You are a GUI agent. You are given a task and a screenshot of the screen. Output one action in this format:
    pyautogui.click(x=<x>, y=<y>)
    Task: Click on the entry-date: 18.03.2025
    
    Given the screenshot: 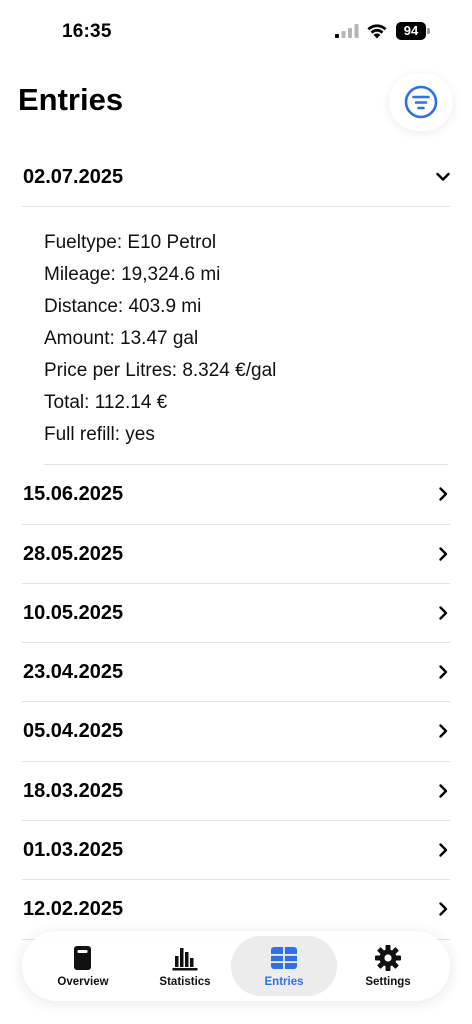 What is the action you would take?
    pyautogui.click(x=73, y=790)
    